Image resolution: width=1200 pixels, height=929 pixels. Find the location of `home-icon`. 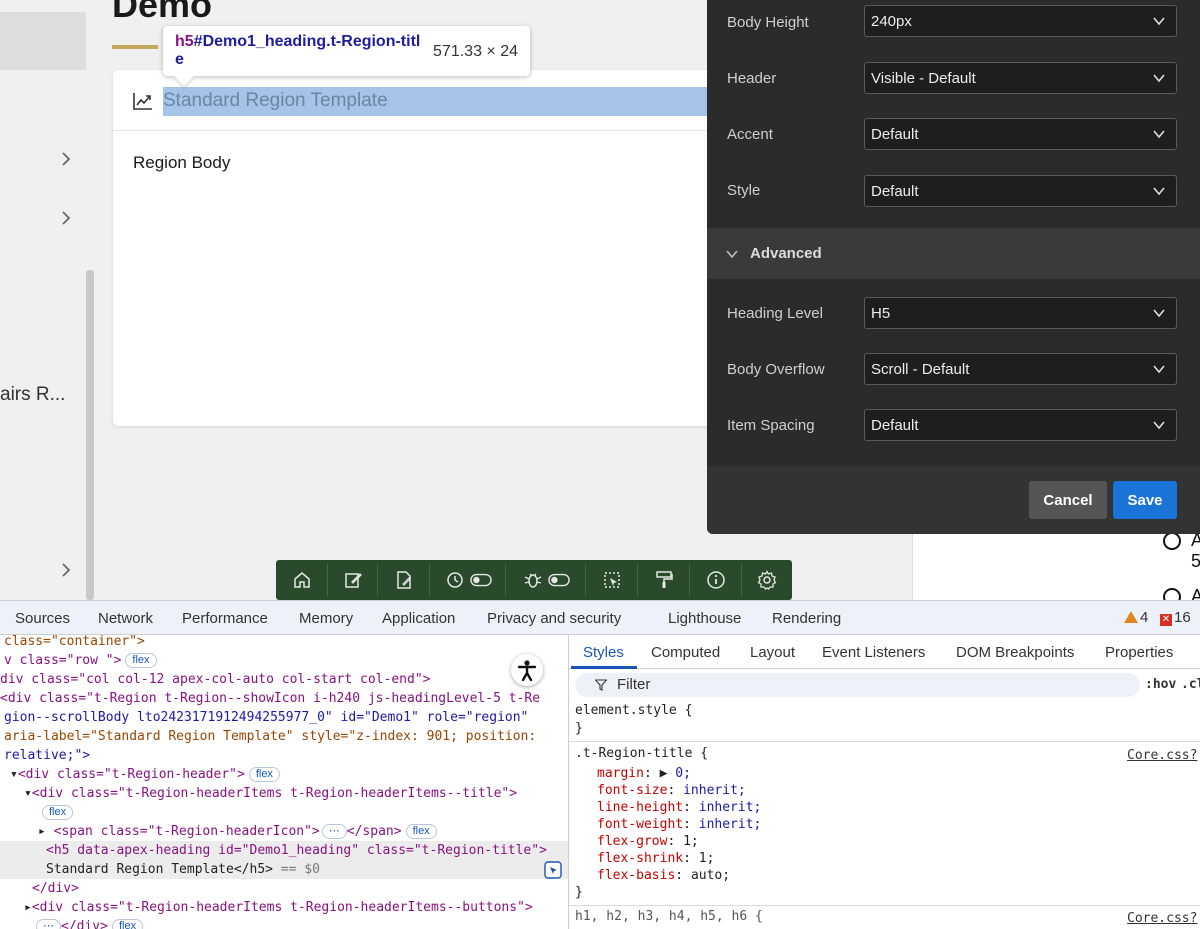

home-icon is located at coordinates (301, 580).